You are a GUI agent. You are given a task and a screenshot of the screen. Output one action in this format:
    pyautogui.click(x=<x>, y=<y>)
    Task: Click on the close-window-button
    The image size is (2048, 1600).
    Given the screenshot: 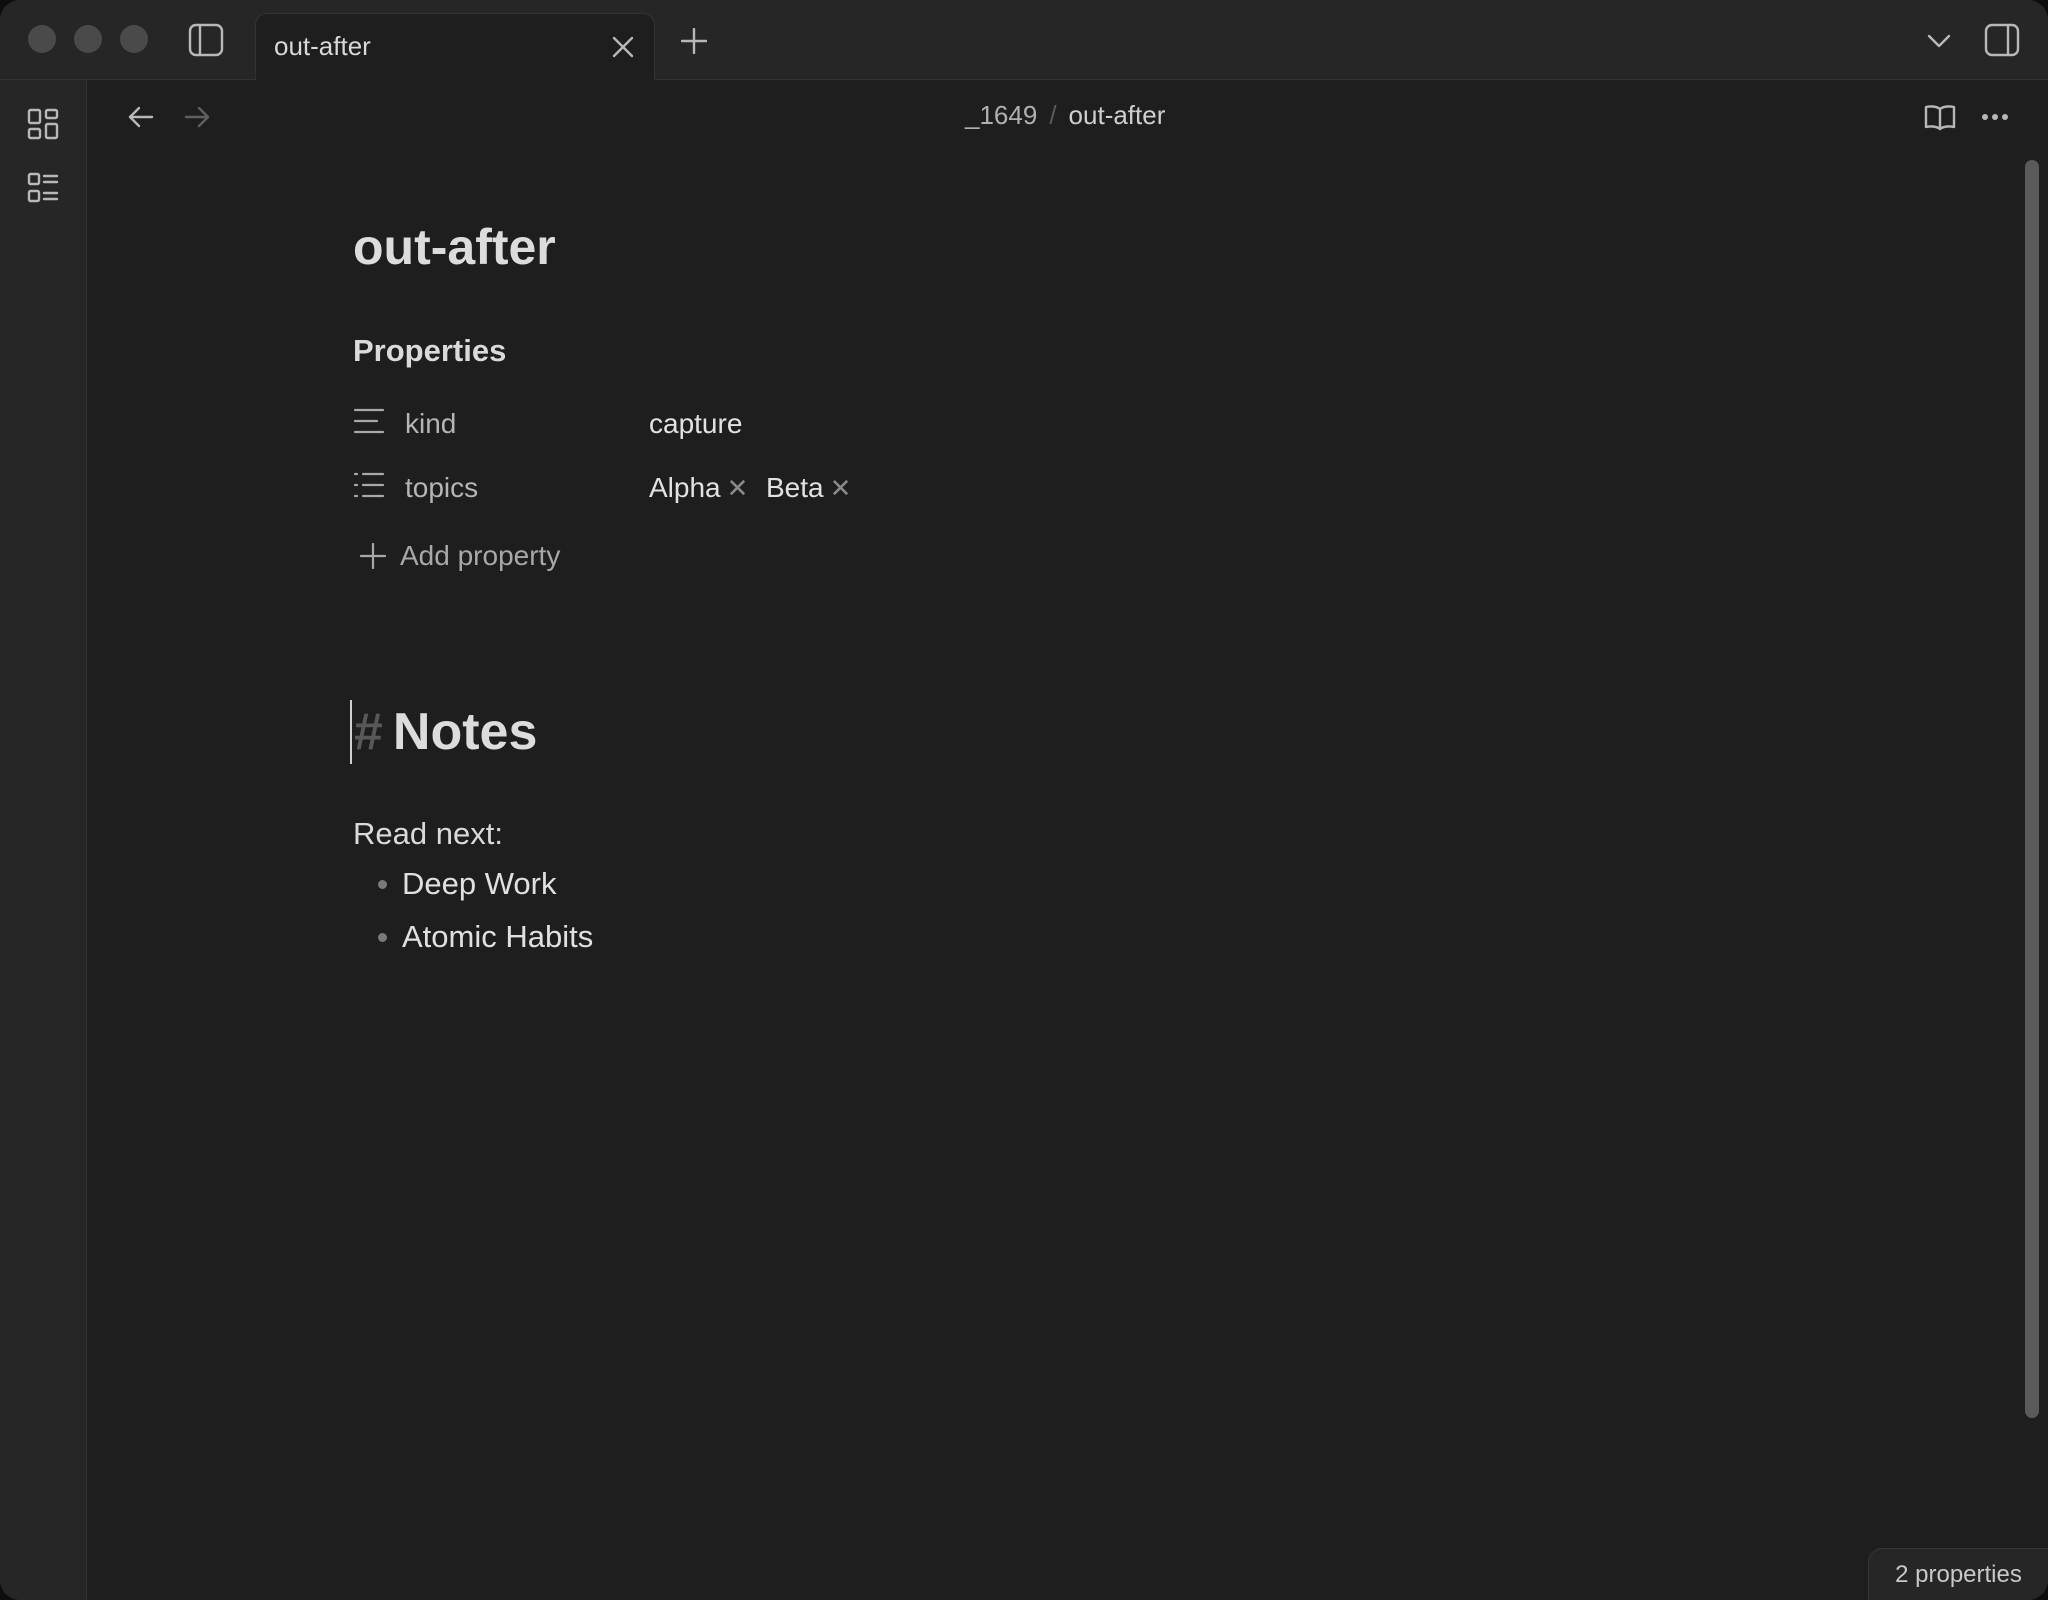 What is the action you would take?
    pyautogui.click(x=42, y=39)
    